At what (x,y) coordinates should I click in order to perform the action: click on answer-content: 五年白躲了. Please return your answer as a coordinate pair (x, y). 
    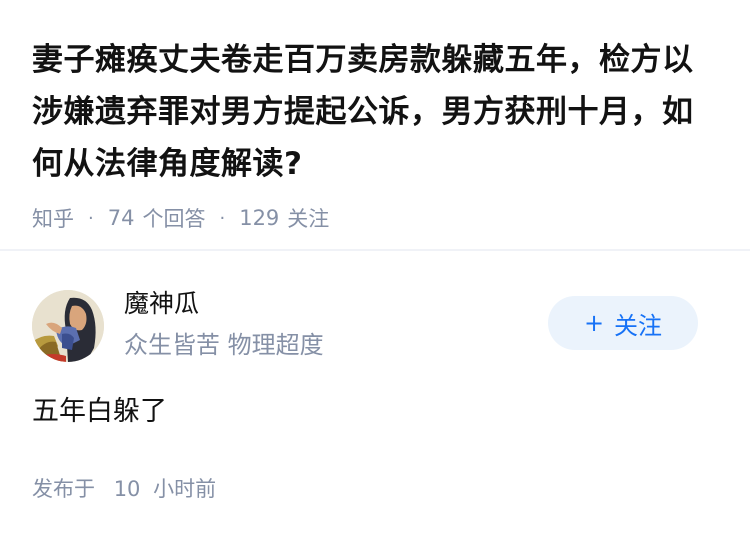
    Looking at the image, I should click on (99, 412).